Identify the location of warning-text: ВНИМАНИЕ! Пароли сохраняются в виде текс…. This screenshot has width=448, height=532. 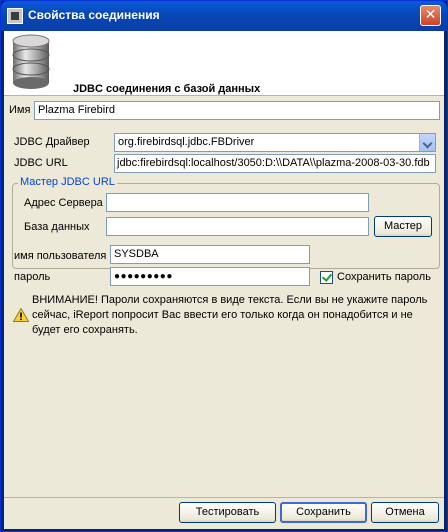
(230, 315).